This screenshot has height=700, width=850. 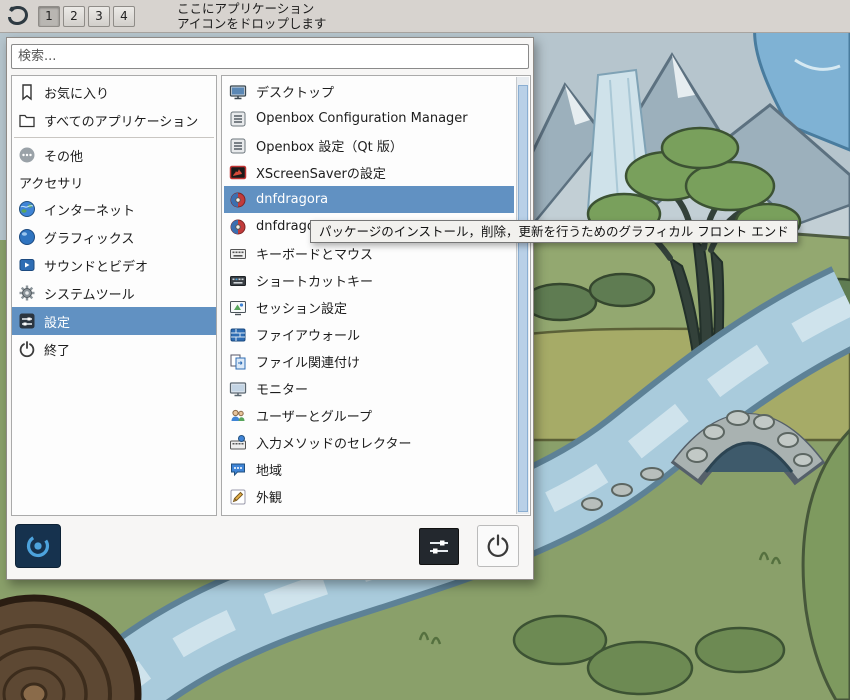 What do you see at coordinates (114, 155) in the screenshot?
I see `sidebar-item-other: その他` at bounding box center [114, 155].